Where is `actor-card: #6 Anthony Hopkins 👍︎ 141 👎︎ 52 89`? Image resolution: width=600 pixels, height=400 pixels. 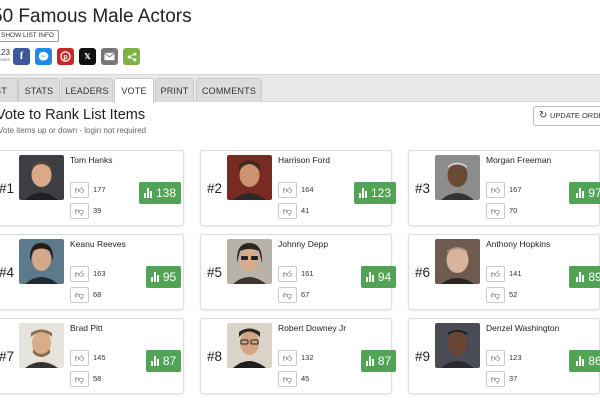
actor-card: #6 Anthony Hopkins 👍︎ 141 👎︎ 52 89 is located at coordinates (504, 272).